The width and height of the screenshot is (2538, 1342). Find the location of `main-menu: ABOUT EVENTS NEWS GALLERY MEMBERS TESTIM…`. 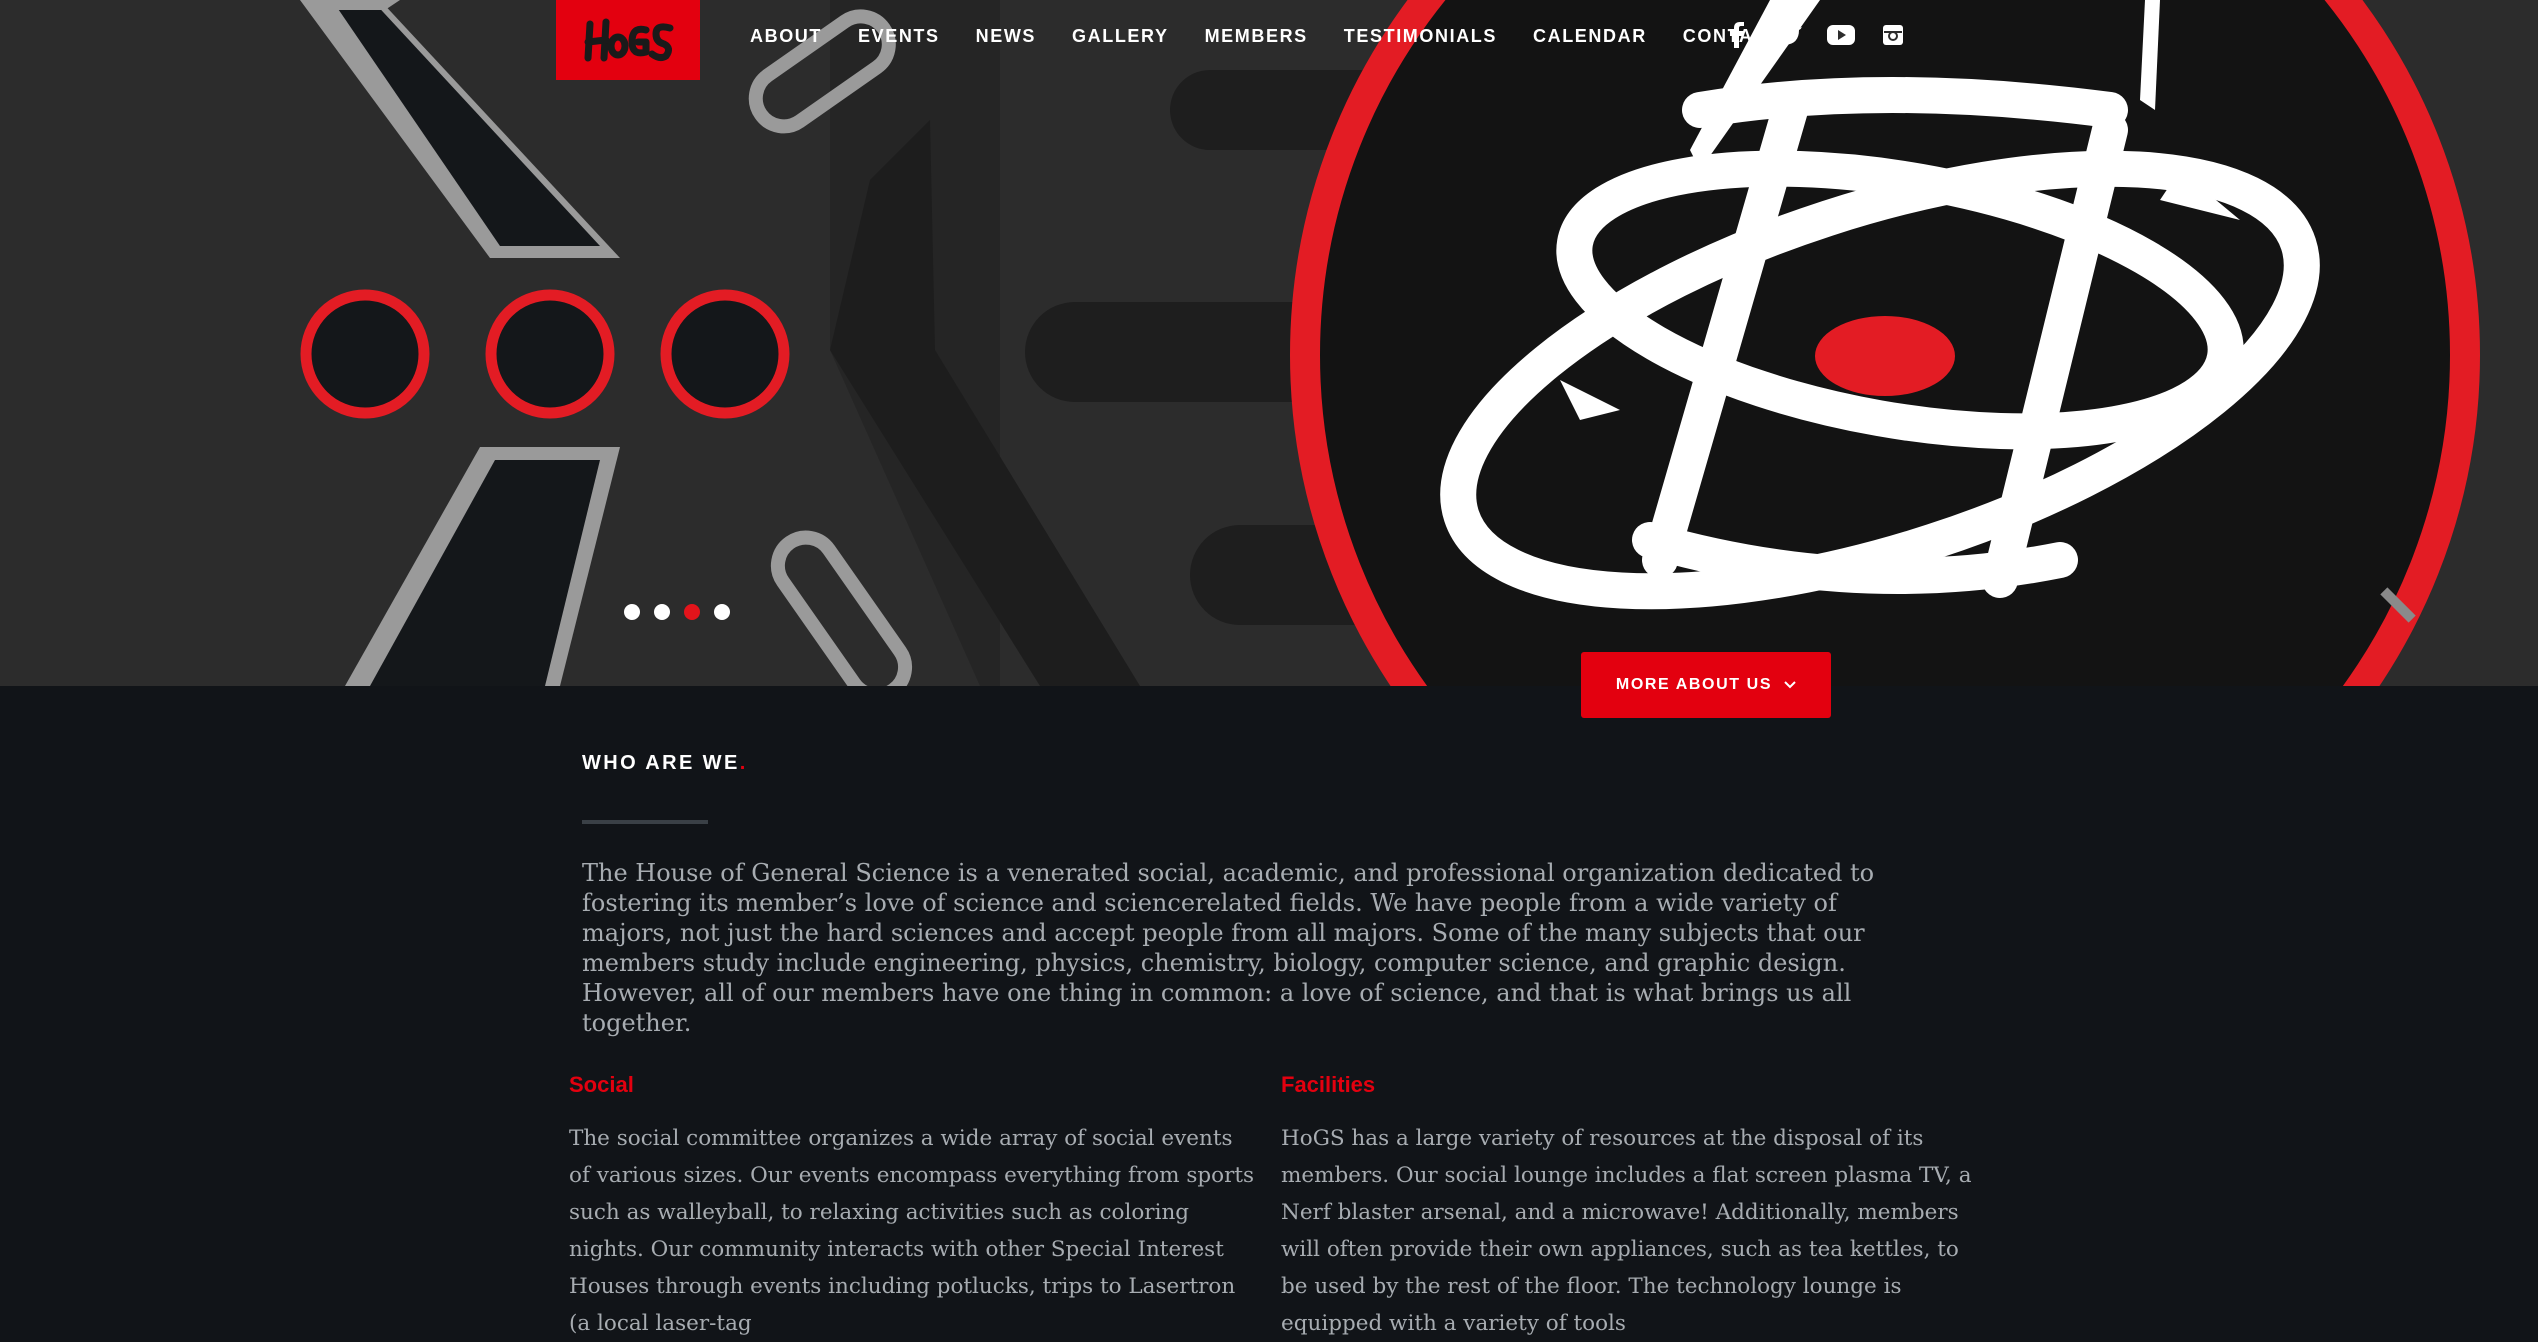

main-menu: ABOUT EVENTS NEWS GALLERY MEMBERS TESTIM… is located at coordinates (1283, 36).